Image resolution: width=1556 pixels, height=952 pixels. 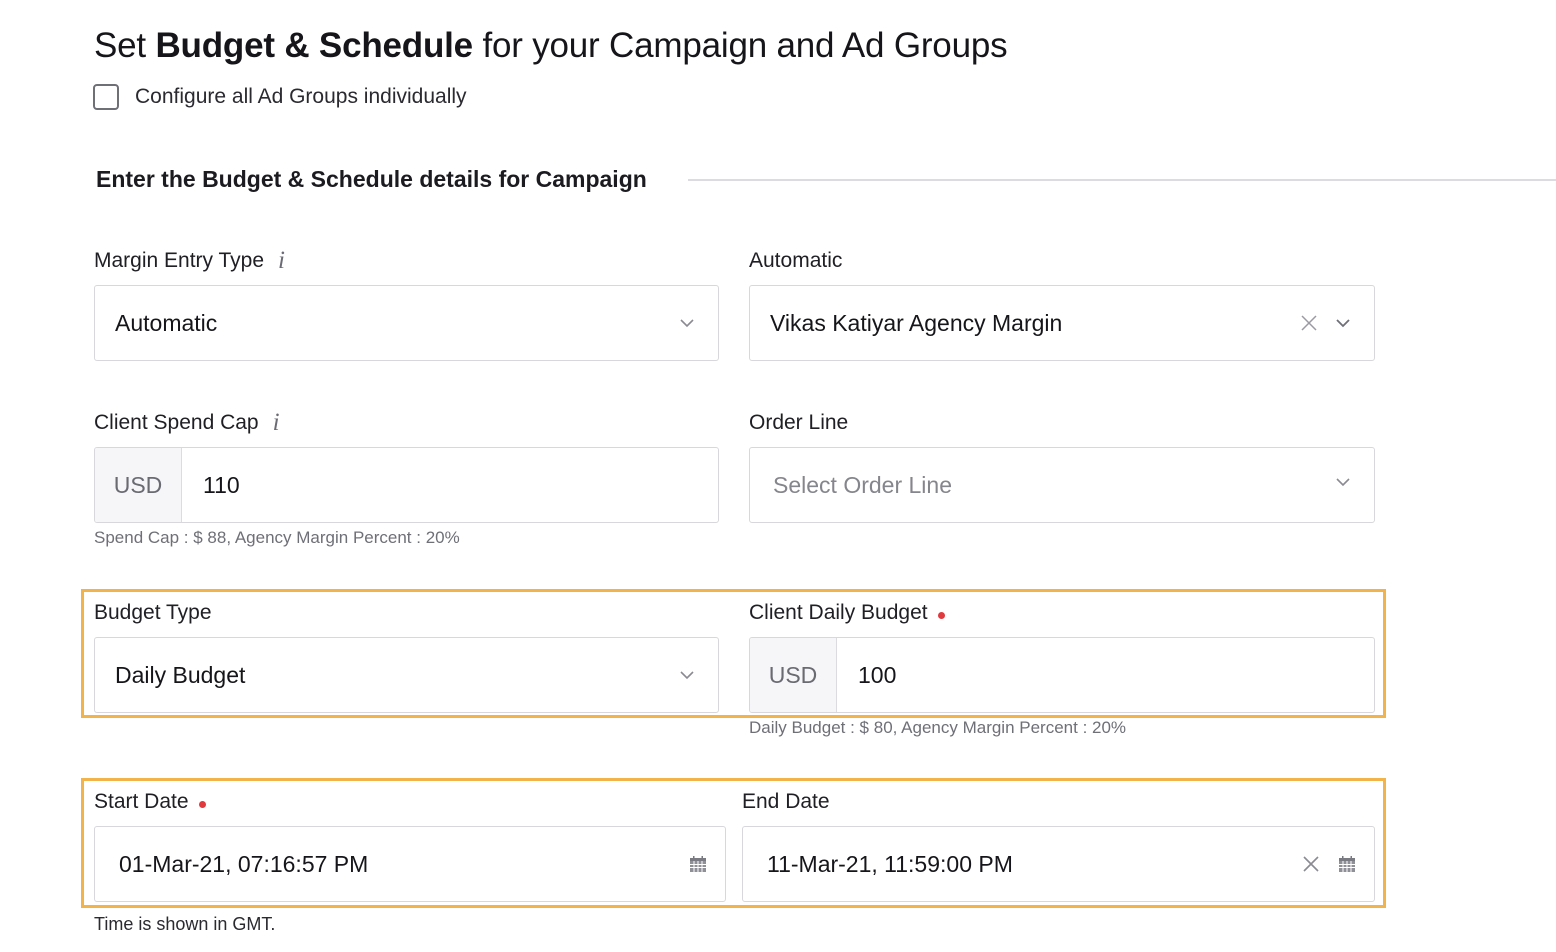 What do you see at coordinates (786, 801) in the screenshot?
I see `end-date-label: End Date` at bounding box center [786, 801].